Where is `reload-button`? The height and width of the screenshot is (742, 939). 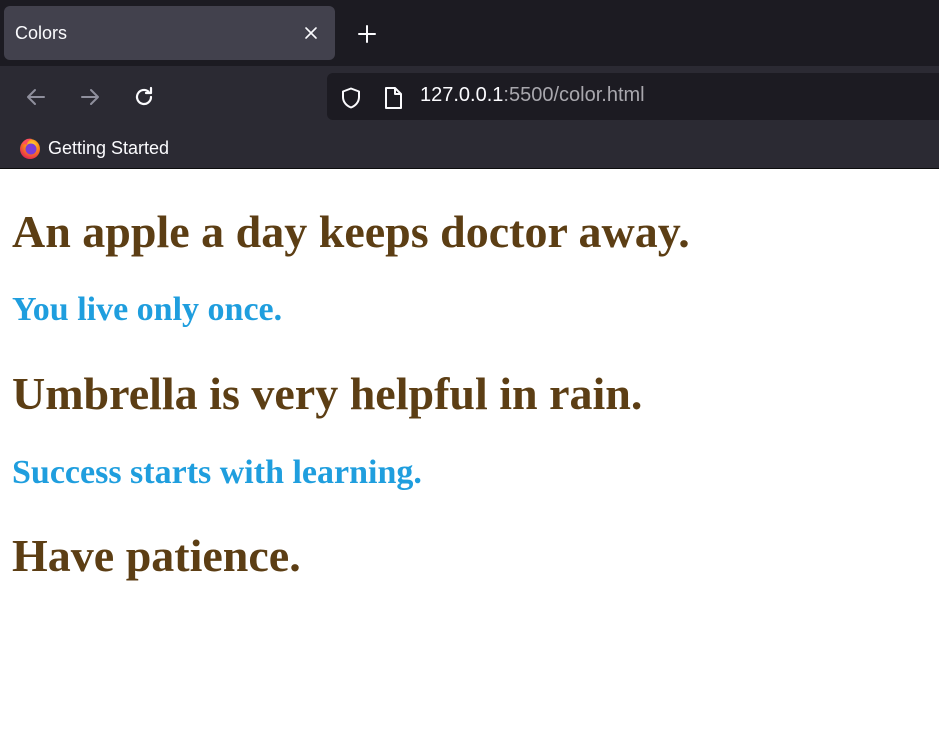
reload-button is located at coordinates (144, 97).